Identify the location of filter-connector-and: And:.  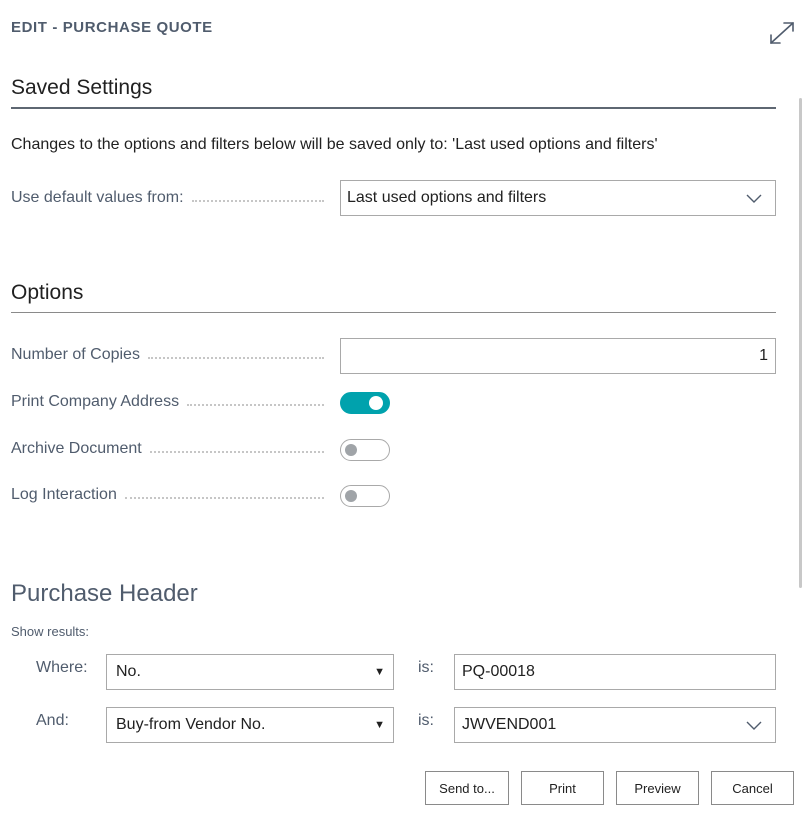
(52, 720).